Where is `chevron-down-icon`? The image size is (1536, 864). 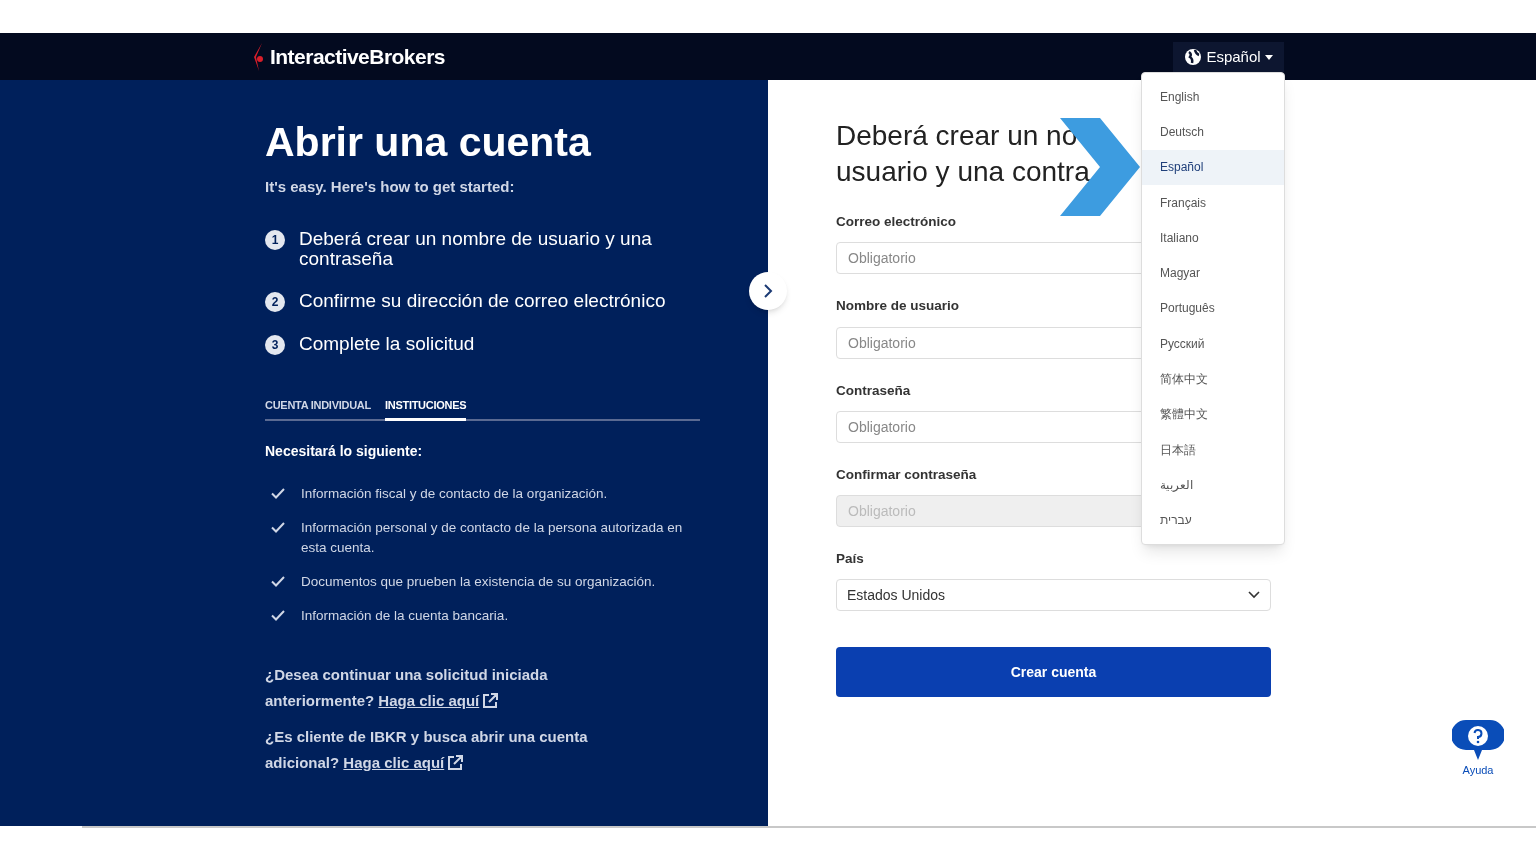
chevron-down-icon is located at coordinates (1254, 595).